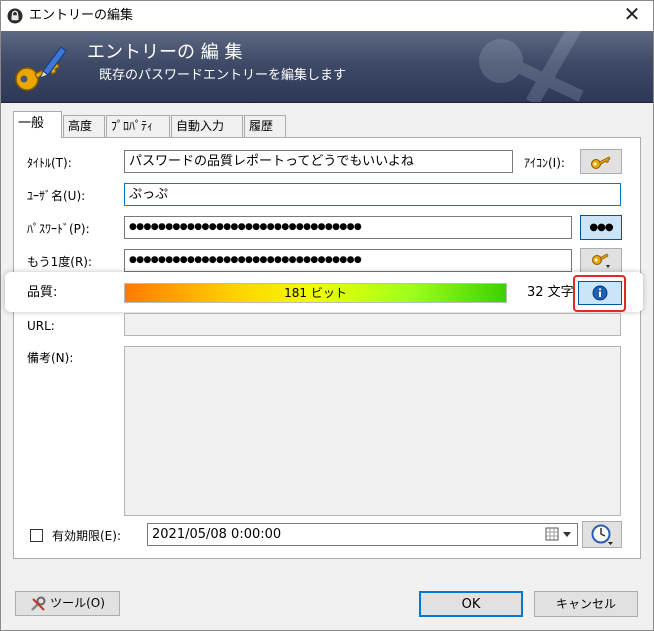  What do you see at coordinates (265, 126) in the screenshot?
I see `tab-history: 履歴` at bounding box center [265, 126].